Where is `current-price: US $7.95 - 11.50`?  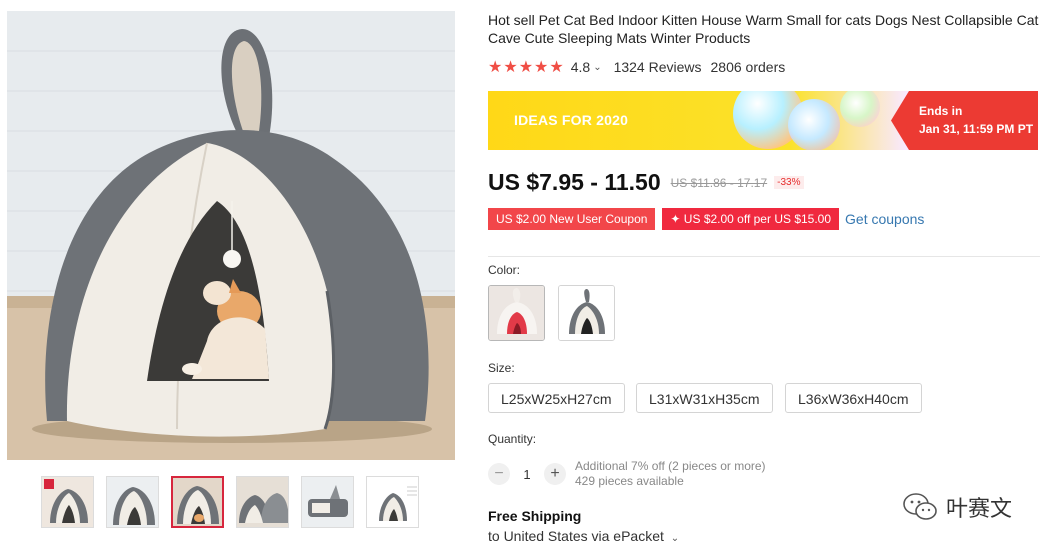
current-price: US $7.95 - 11.50 is located at coordinates (574, 182).